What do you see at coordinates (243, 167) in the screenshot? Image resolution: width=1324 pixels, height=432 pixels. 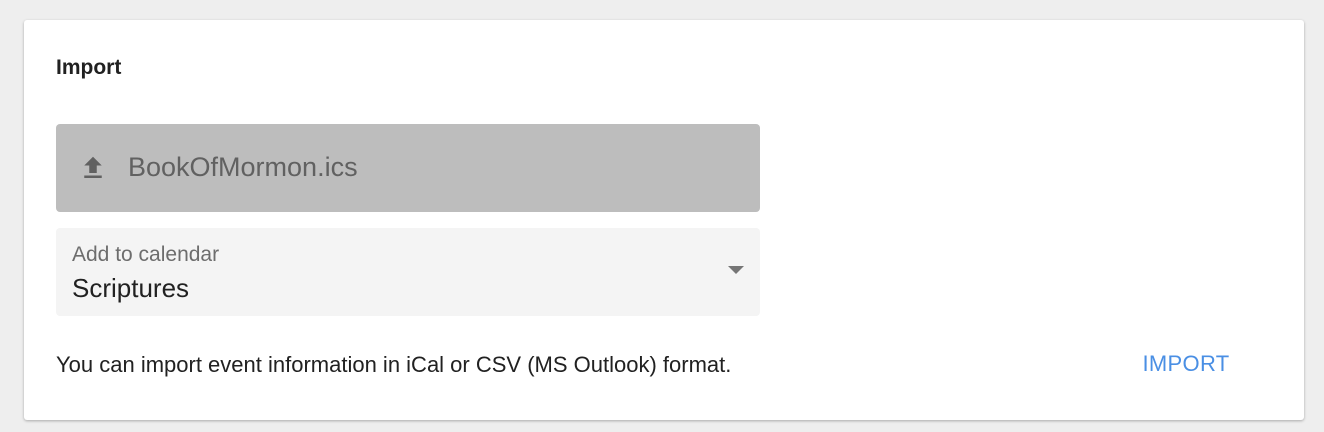 I see `selected-file-name: BookOfMormon.ics` at bounding box center [243, 167].